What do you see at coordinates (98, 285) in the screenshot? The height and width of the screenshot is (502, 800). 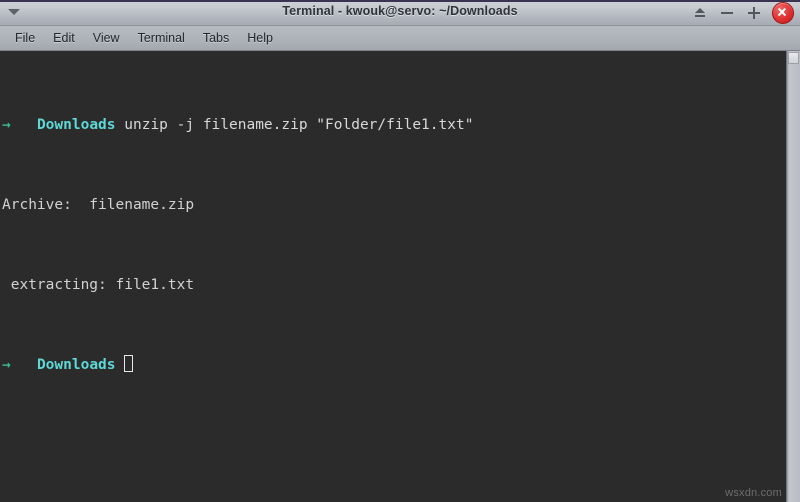 I see `output-text: extracting: file1.txt` at bounding box center [98, 285].